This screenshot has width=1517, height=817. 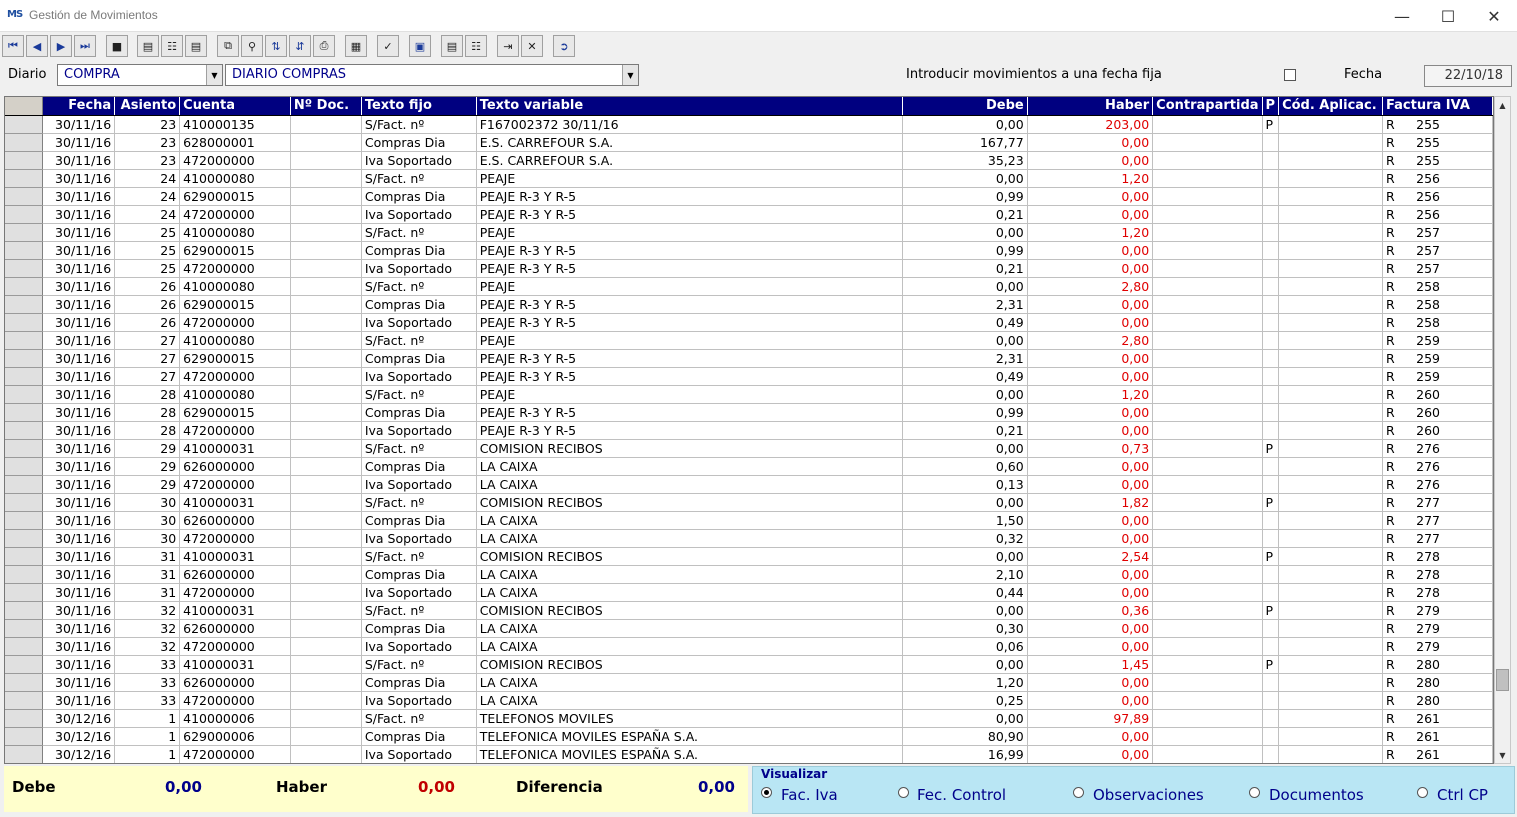 I want to click on cell-texto-variable: PEAJE, so click(x=690, y=286).